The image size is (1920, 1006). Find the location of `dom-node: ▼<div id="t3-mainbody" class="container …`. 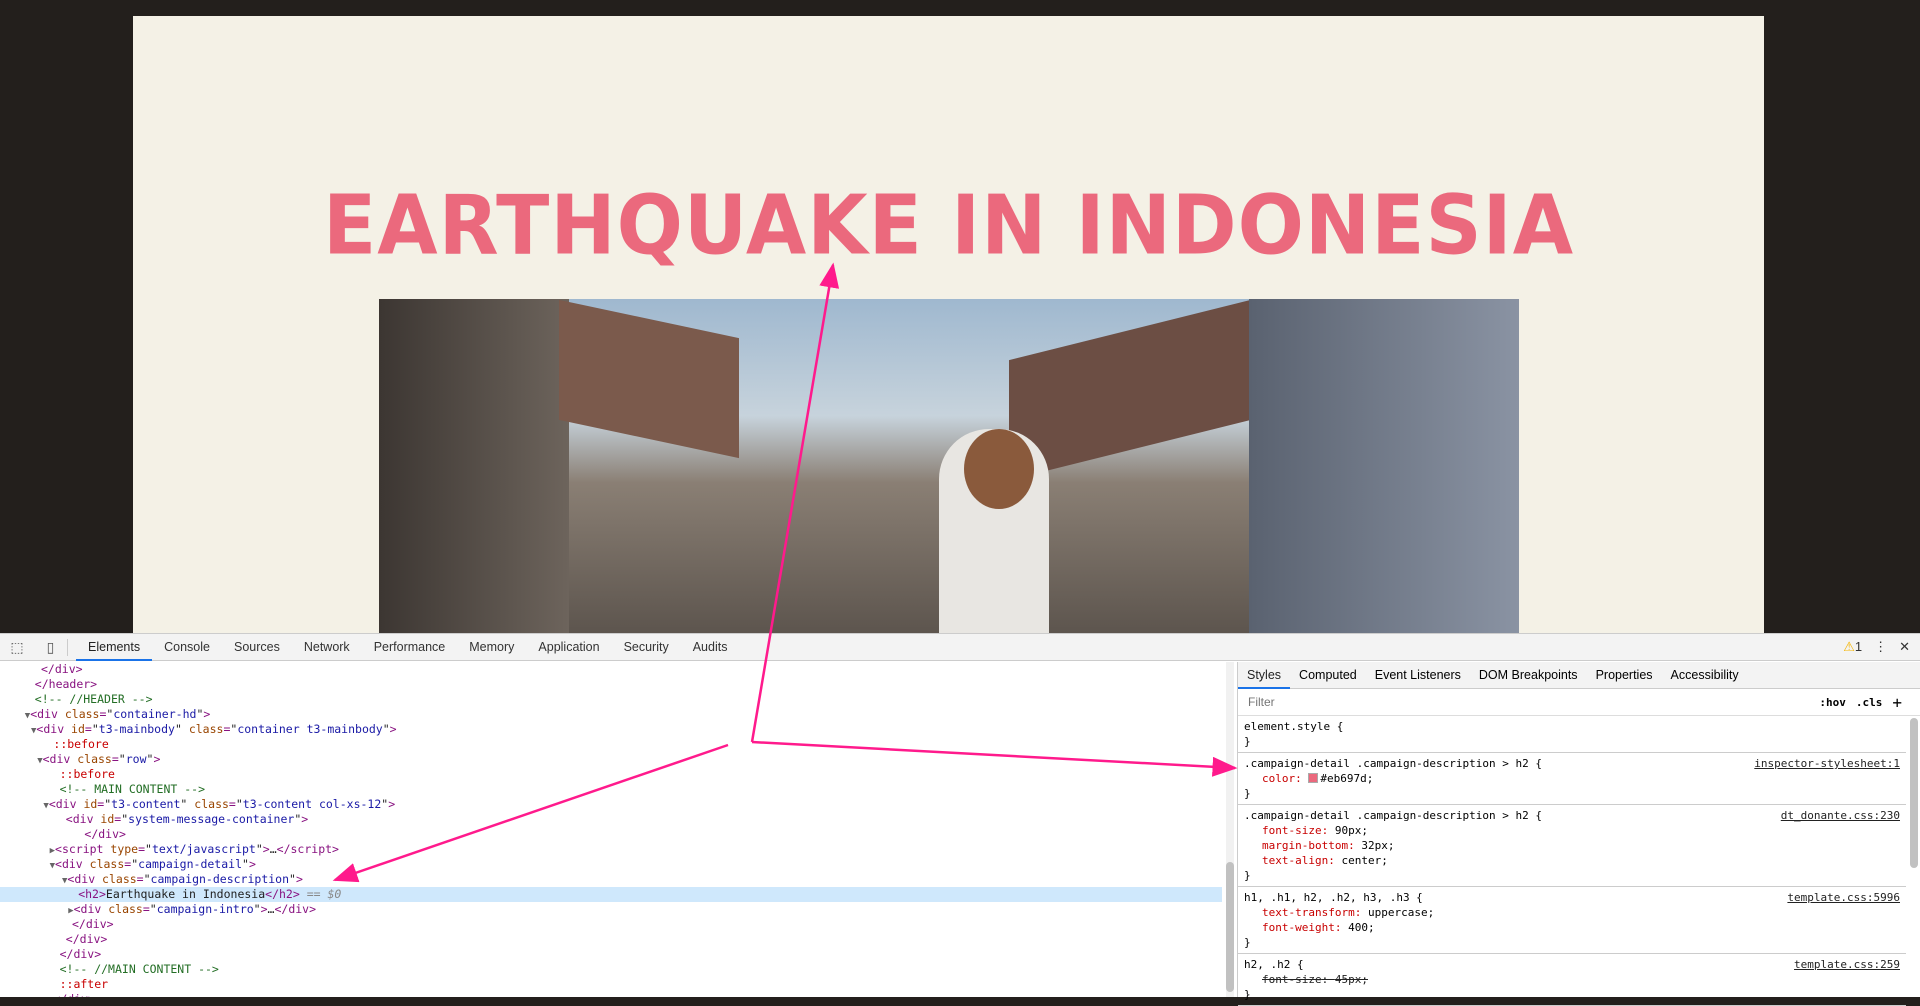

dom-node: ▼<div id="t3-mainbody" class="container … is located at coordinates (611, 729).